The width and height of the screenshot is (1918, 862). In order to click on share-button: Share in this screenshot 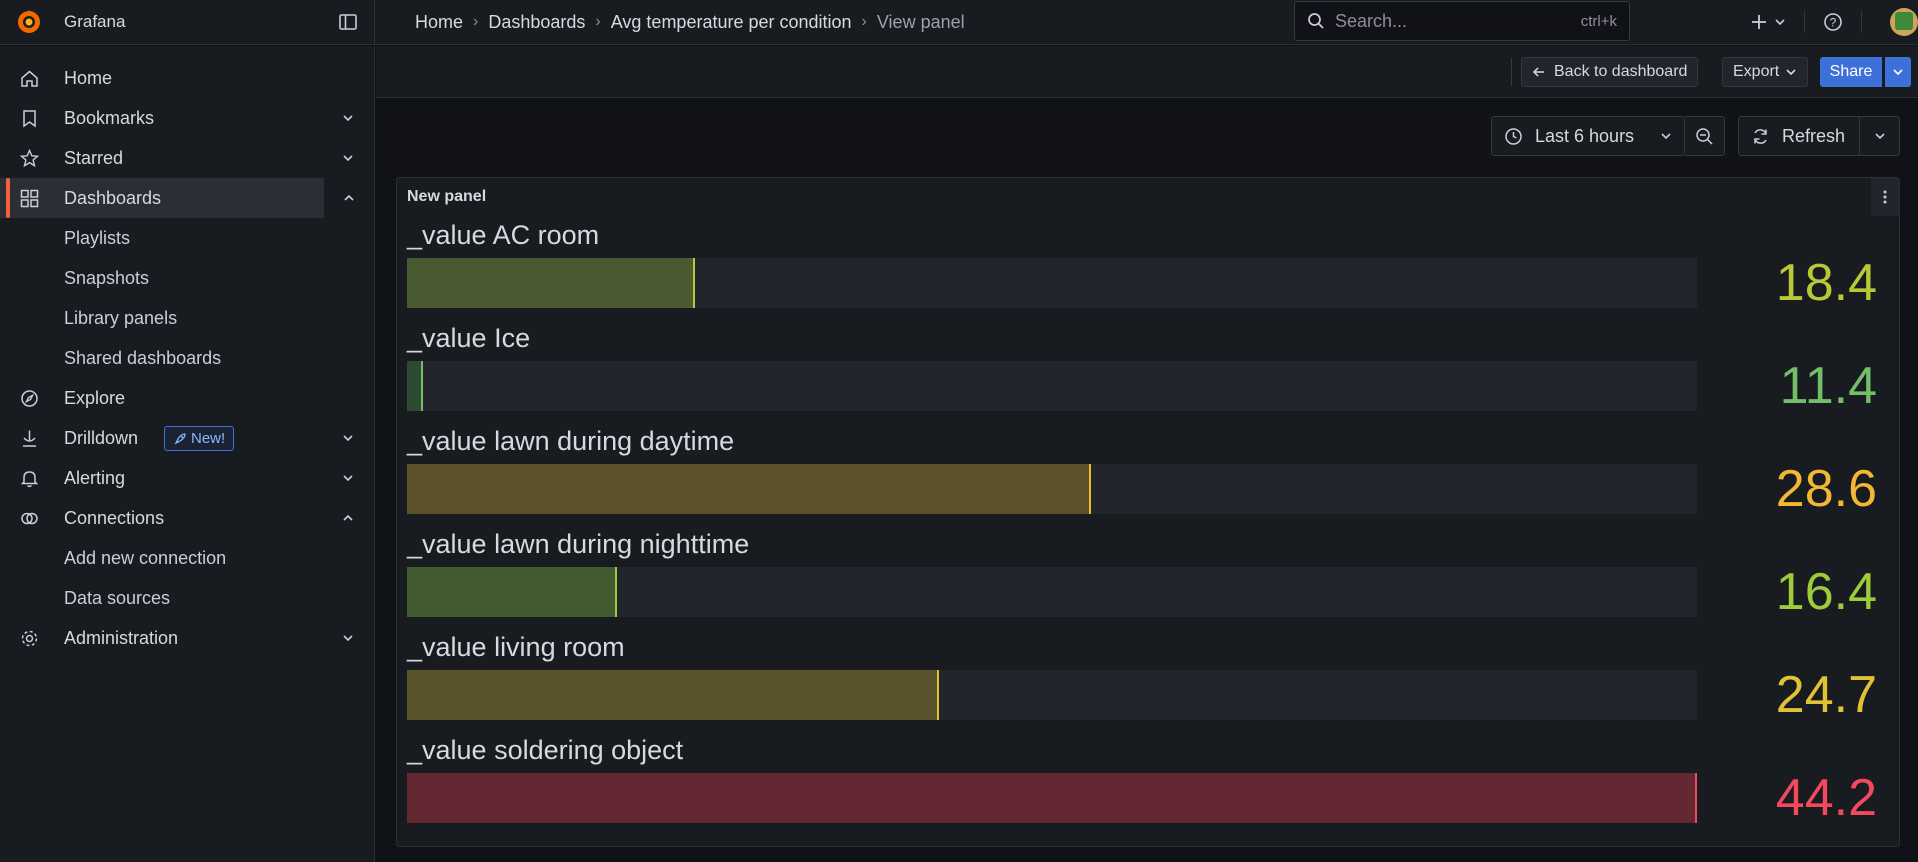, I will do `click(1851, 72)`.